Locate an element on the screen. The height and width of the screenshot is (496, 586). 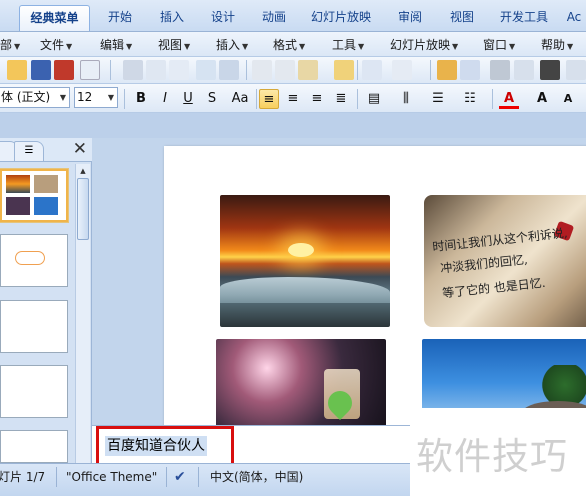
picture-icon is located at coordinates (524, 70).